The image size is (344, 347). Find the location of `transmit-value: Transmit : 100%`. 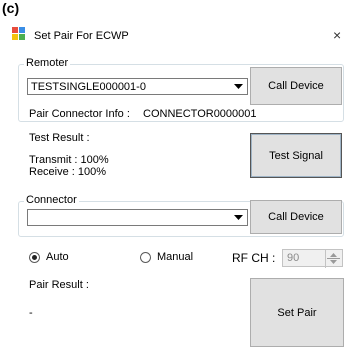

transmit-value: Transmit : 100% is located at coordinates (69, 160).